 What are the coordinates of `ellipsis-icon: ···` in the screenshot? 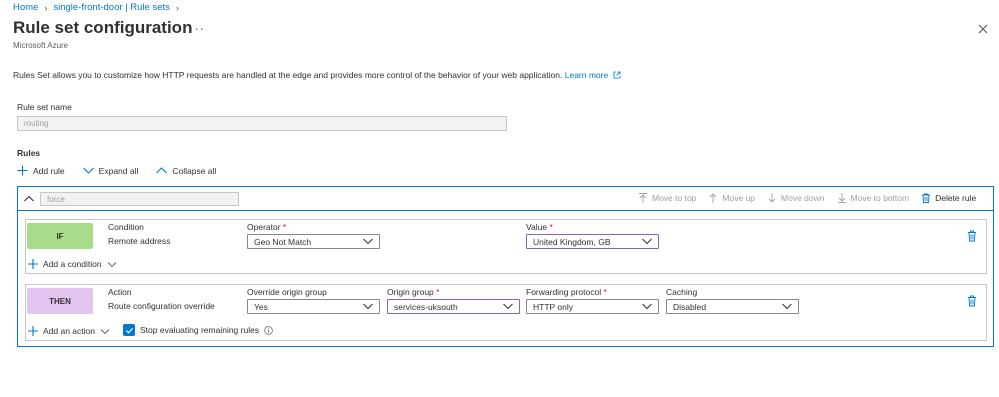 It's located at (197, 28).